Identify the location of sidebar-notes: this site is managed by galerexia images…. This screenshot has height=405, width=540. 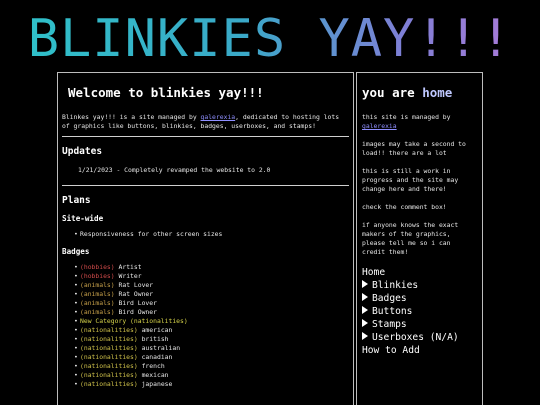
(419, 185).